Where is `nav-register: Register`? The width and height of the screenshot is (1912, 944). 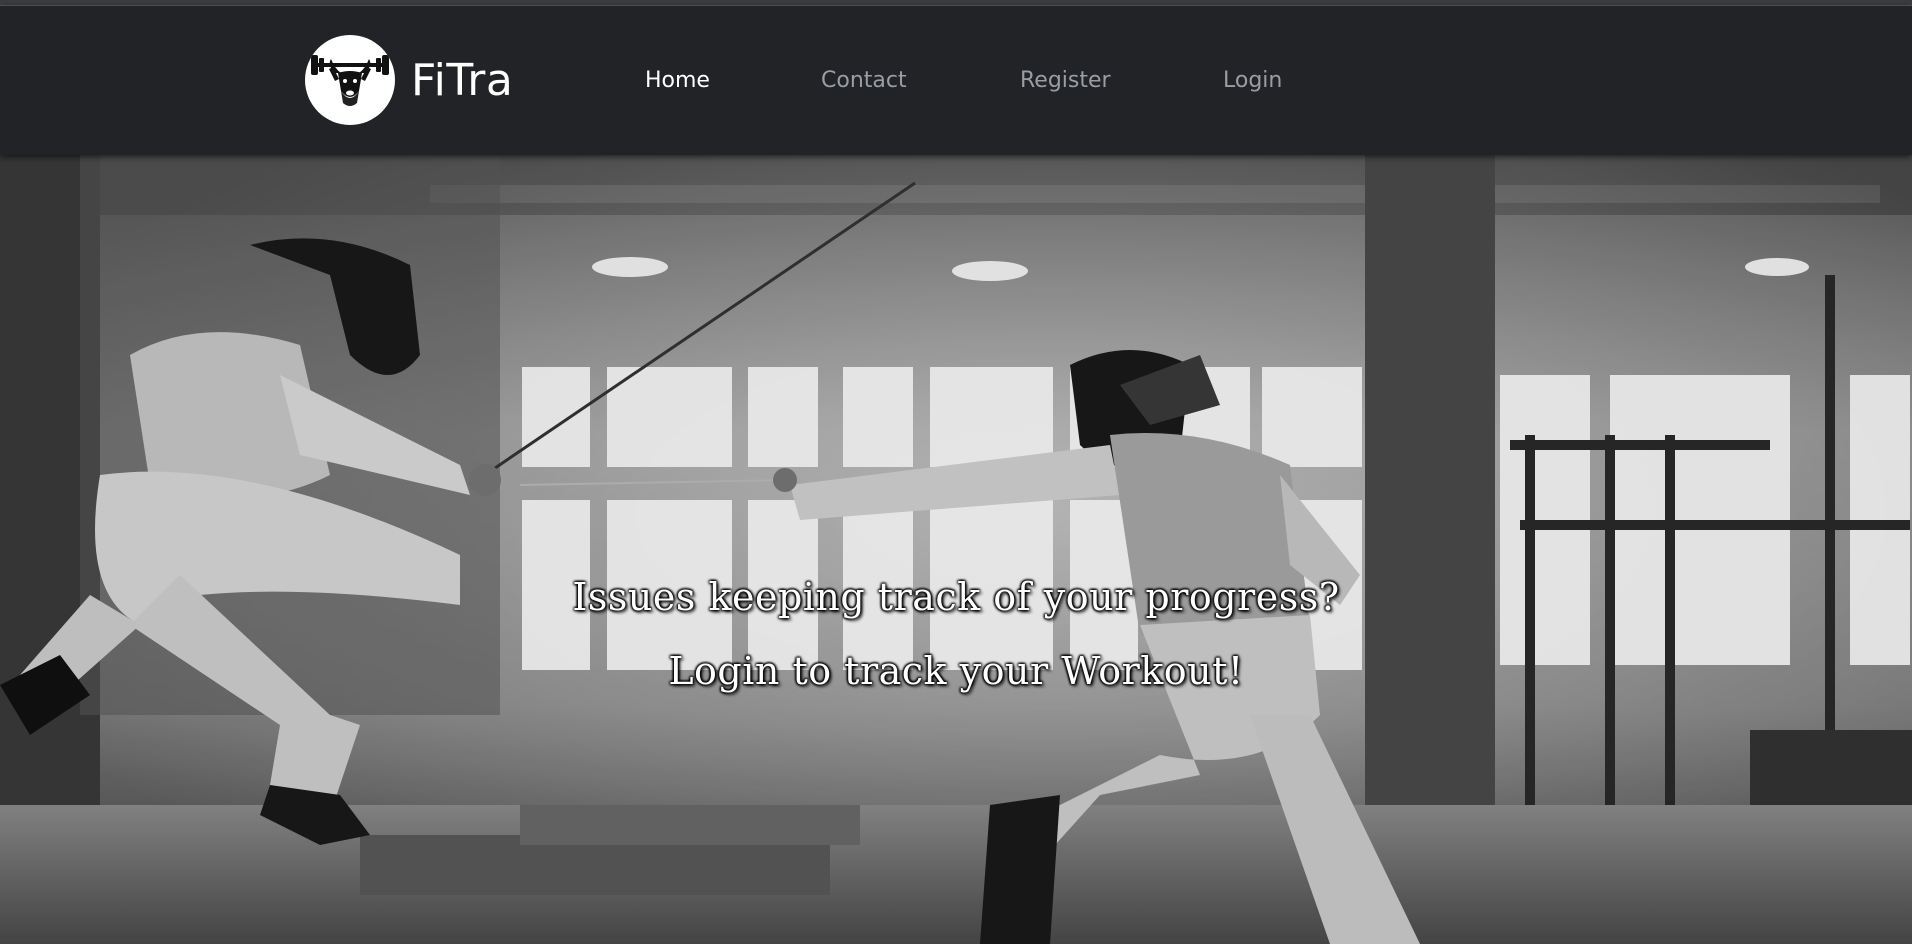 nav-register: Register is located at coordinates (1065, 80).